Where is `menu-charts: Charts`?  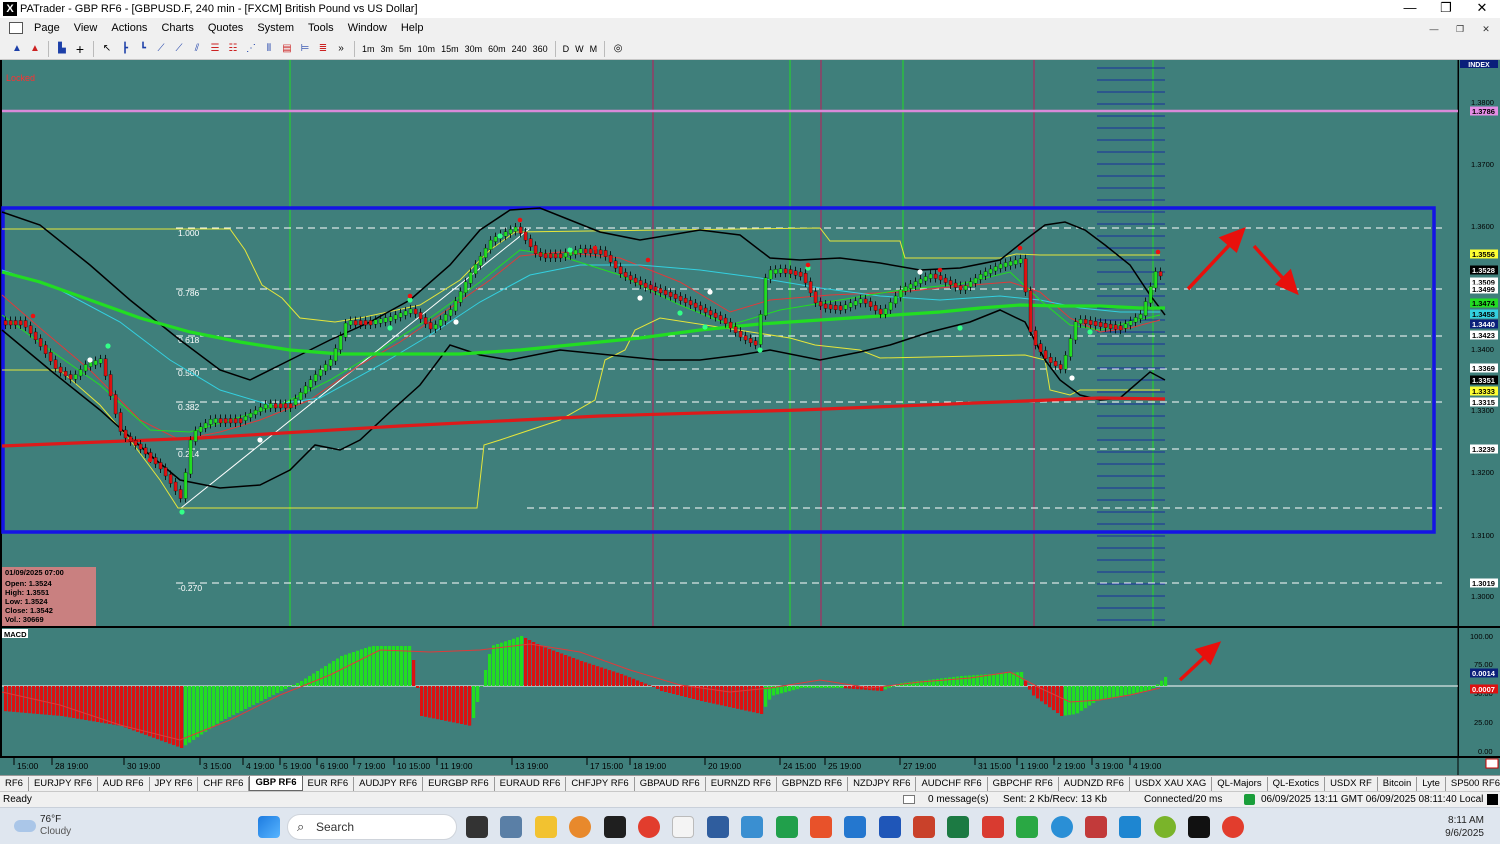 menu-charts: Charts is located at coordinates (177, 28).